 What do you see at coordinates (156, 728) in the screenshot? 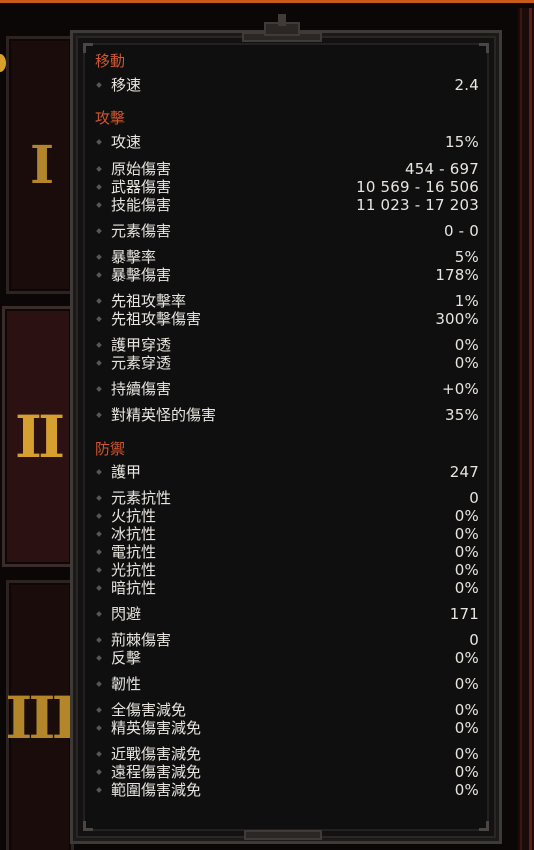
I see `stat-label: 精英傷害減免` at bounding box center [156, 728].